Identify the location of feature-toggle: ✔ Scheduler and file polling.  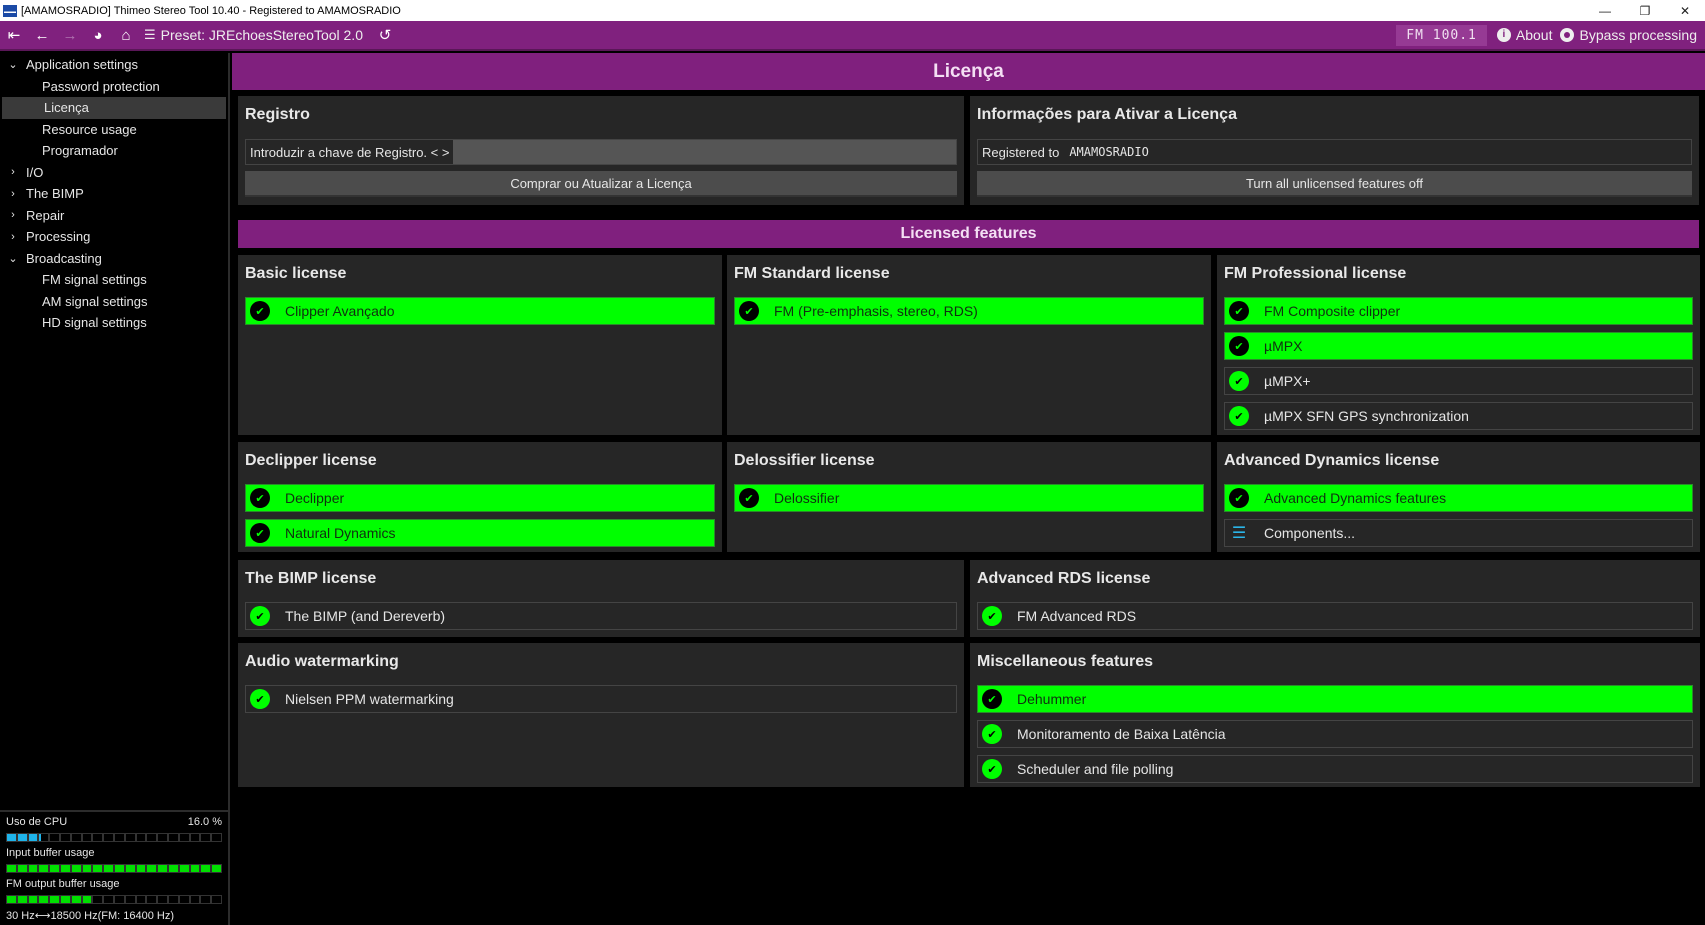
(1335, 769).